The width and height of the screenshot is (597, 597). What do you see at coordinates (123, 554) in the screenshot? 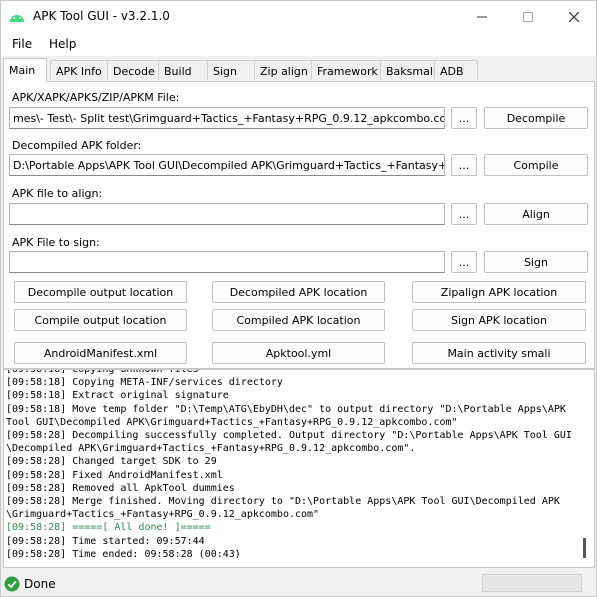
I see `log-line: [09:58:28] Time ended: 09:58:28 (00:43)` at bounding box center [123, 554].